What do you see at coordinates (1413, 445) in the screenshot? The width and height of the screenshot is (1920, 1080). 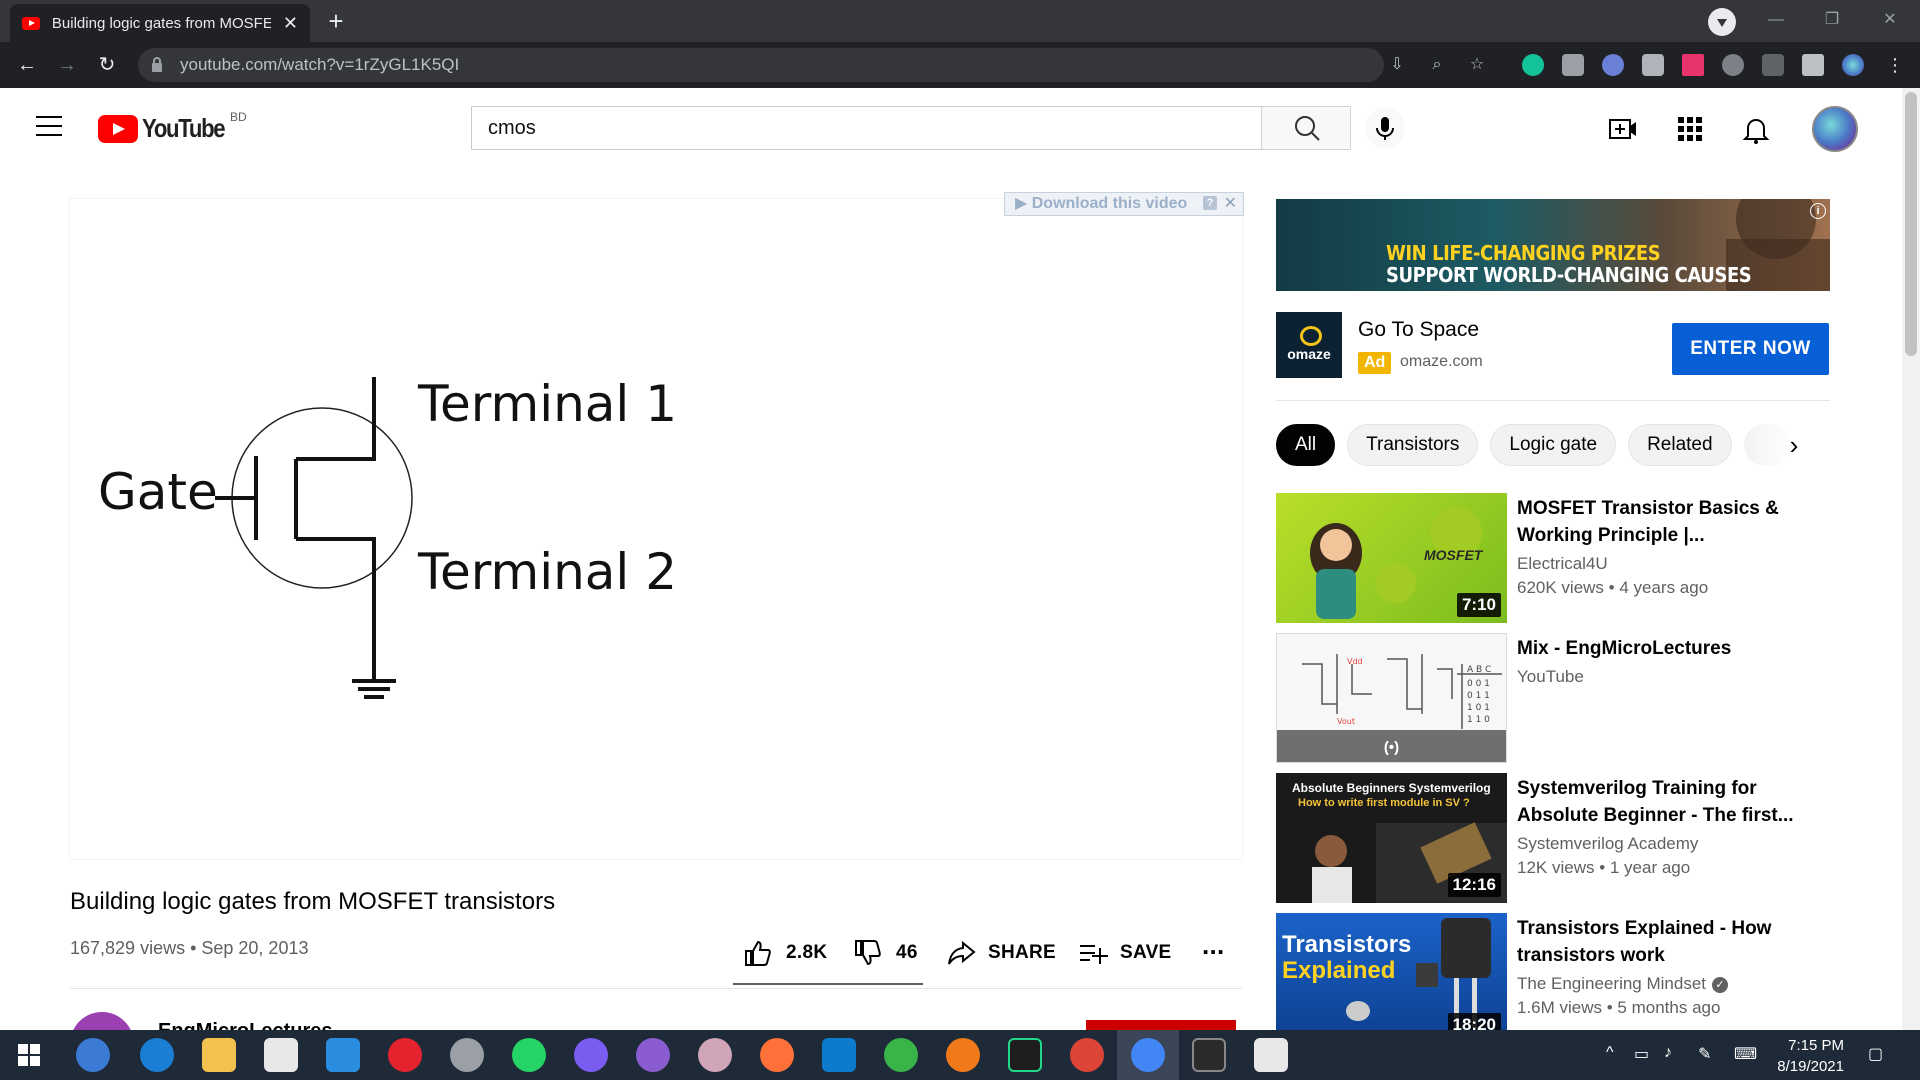 I see `chip-transistors: Transistors` at bounding box center [1413, 445].